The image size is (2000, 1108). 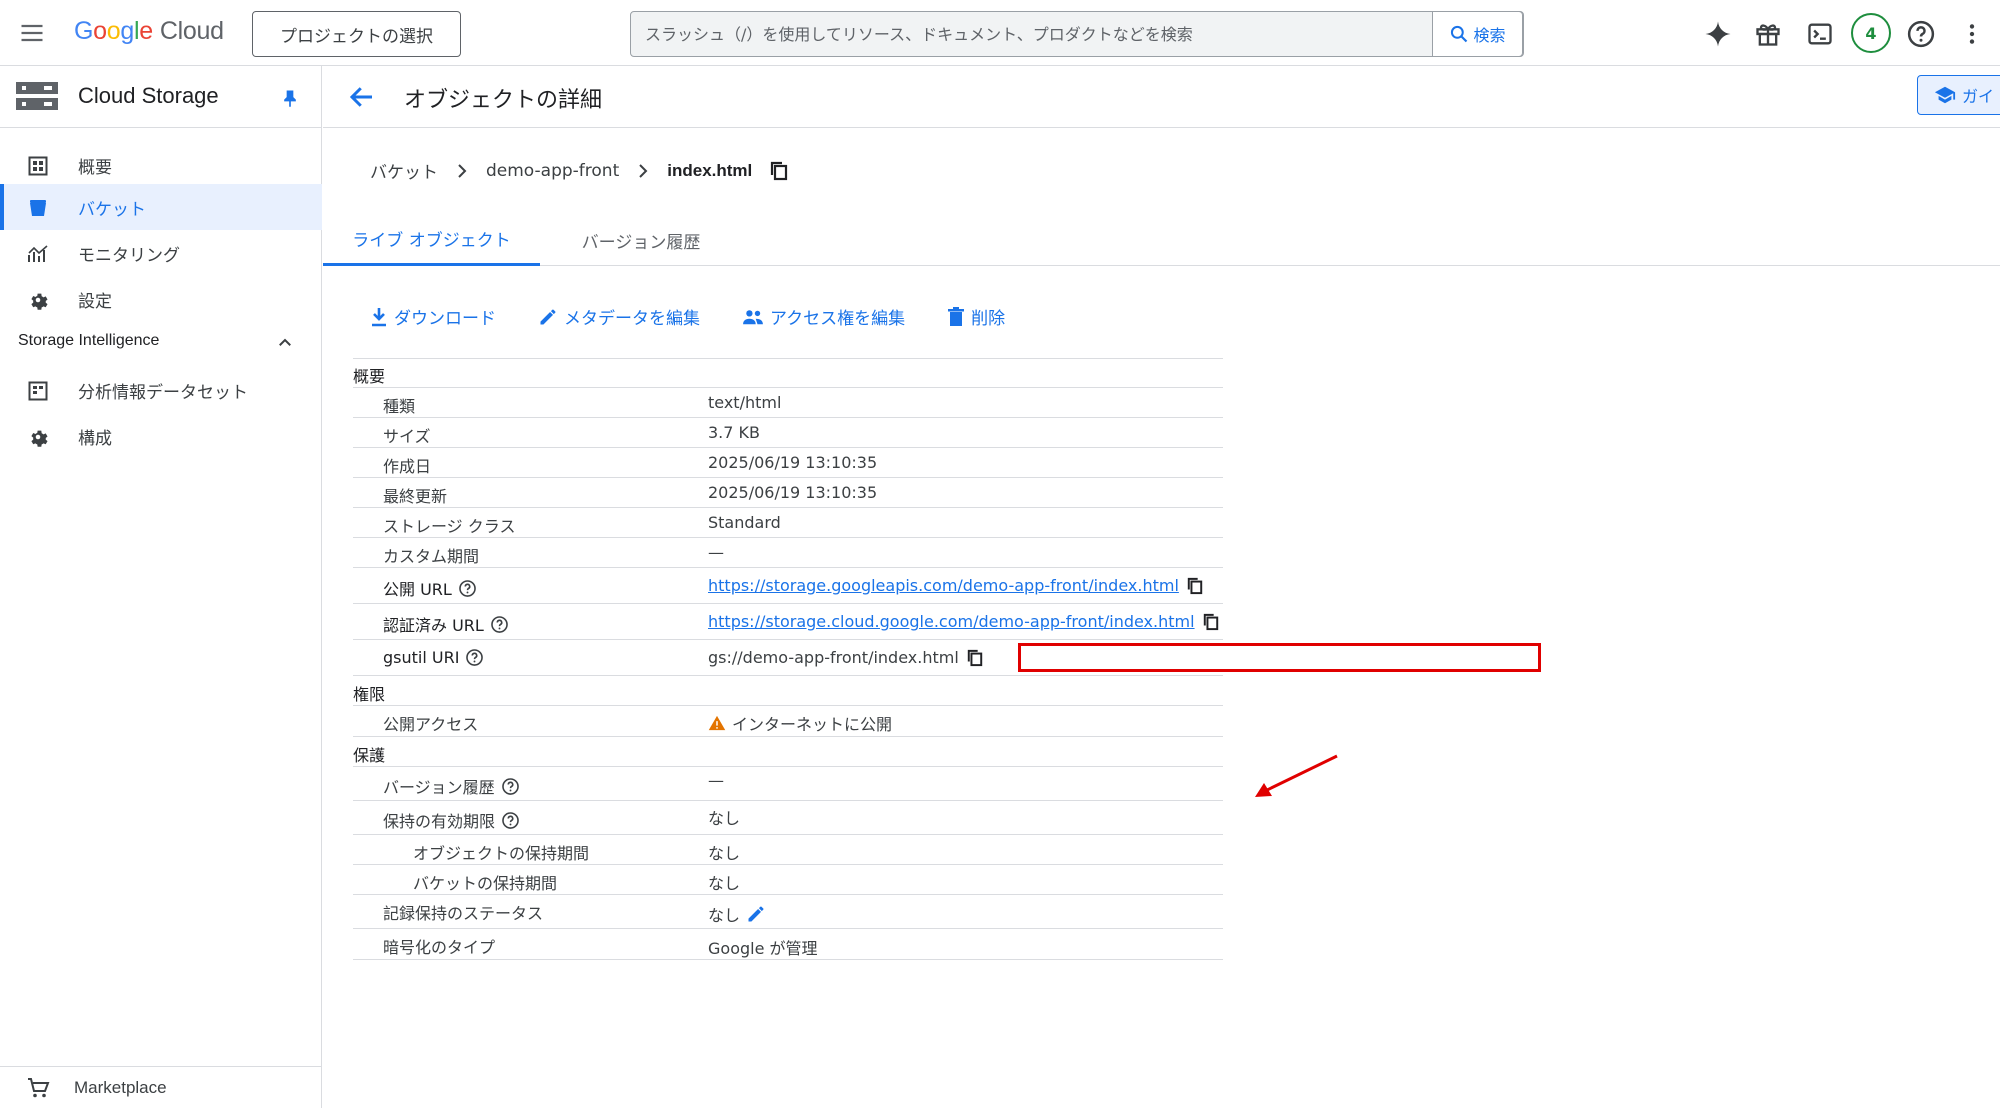 I want to click on chevron-up-icon, so click(x=285, y=343).